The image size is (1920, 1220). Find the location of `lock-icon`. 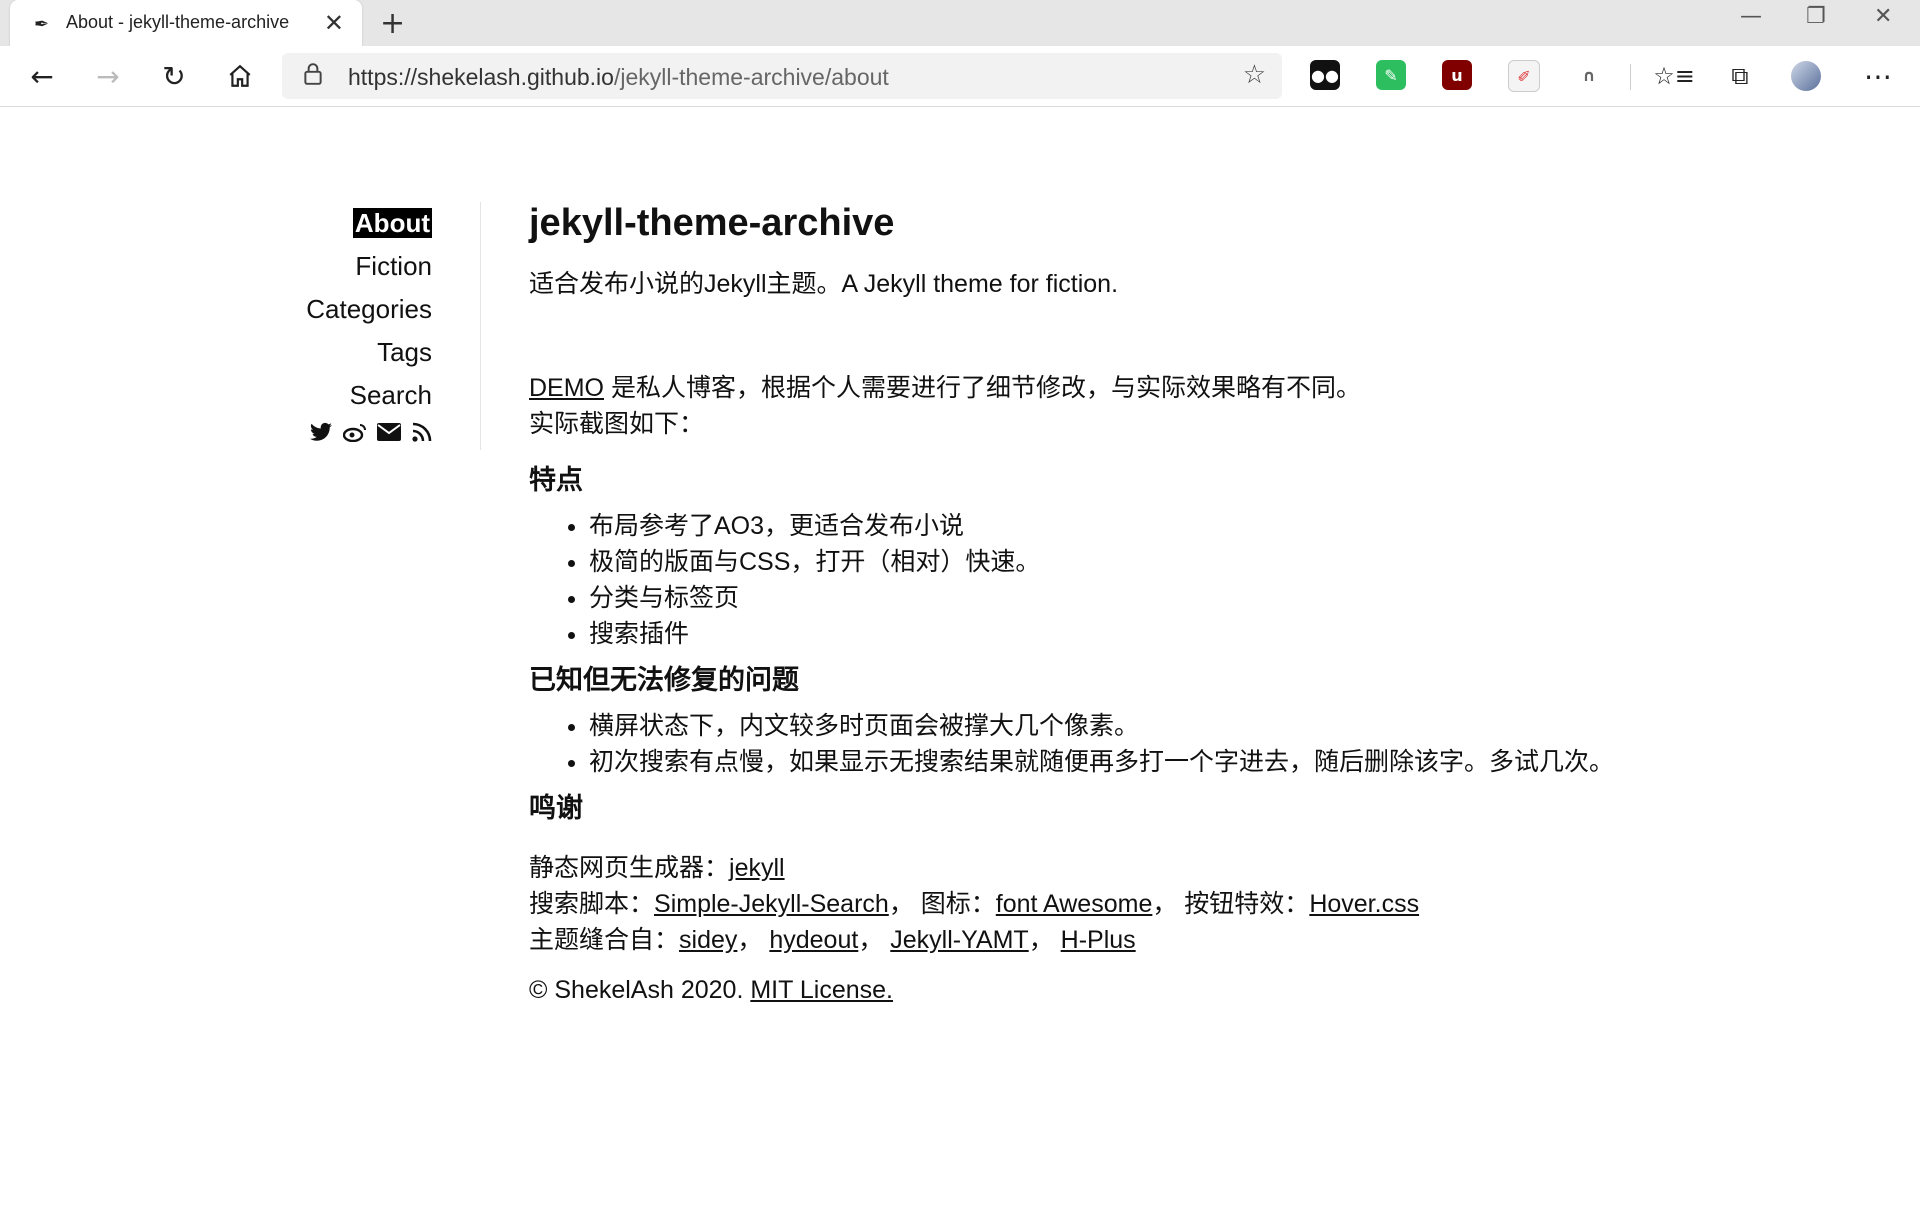

lock-icon is located at coordinates (313, 74).